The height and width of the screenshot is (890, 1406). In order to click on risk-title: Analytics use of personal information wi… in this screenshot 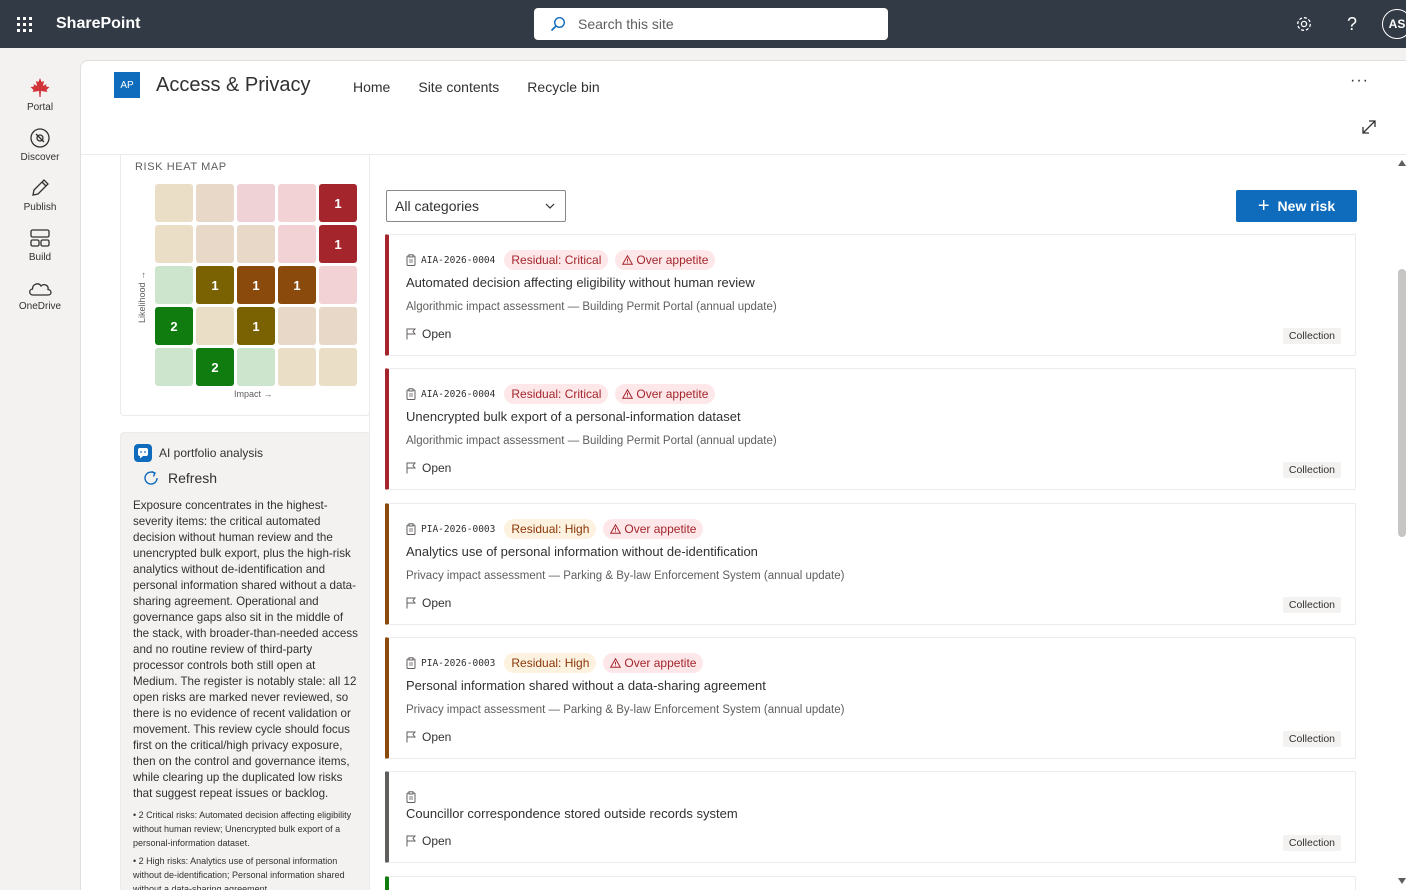, I will do `click(582, 551)`.